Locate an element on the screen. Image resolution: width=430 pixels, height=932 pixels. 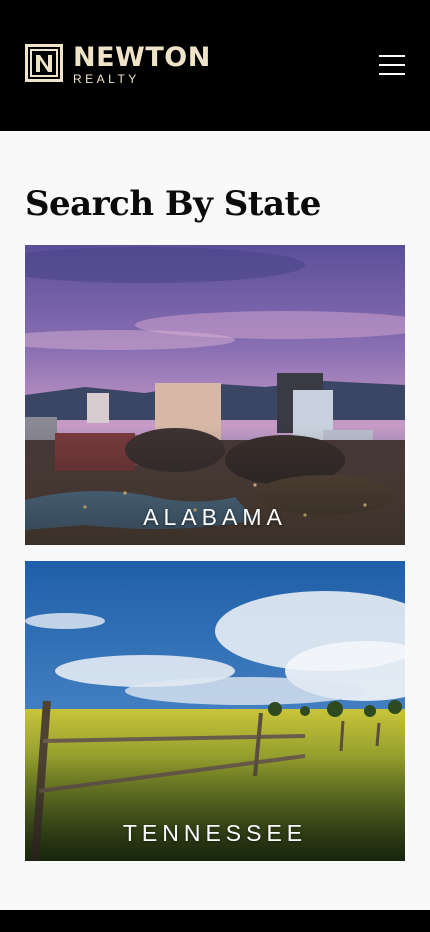
hamburger-menu-icon is located at coordinates (392, 65).